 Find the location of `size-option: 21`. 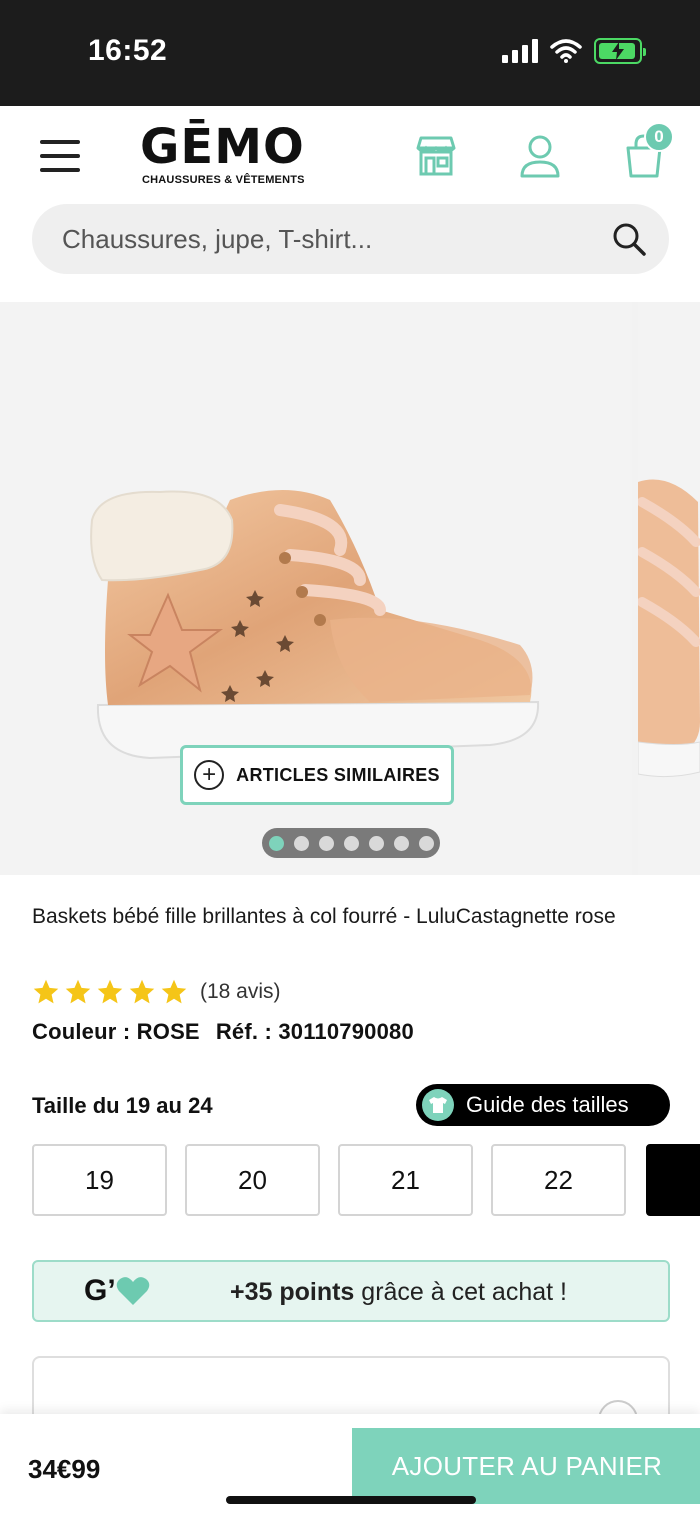

size-option: 21 is located at coordinates (405, 1180).